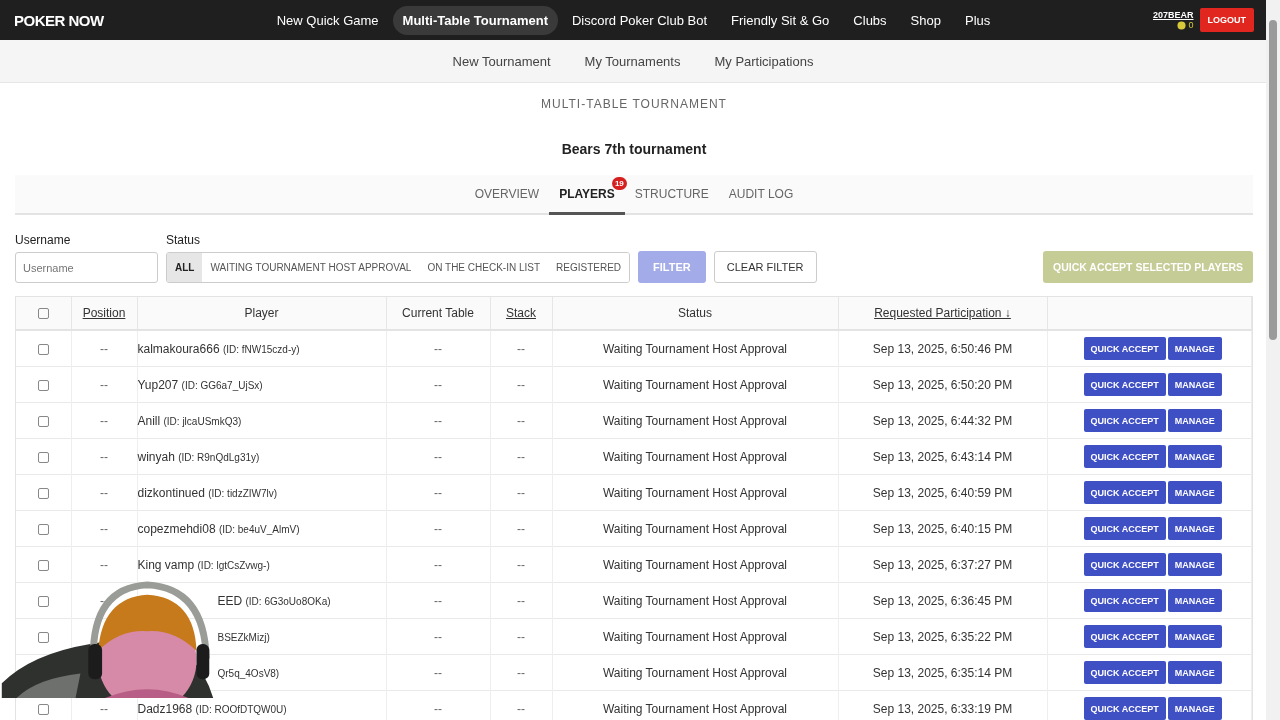 The image size is (1280, 720). I want to click on nav-link: Shop, so click(925, 20).